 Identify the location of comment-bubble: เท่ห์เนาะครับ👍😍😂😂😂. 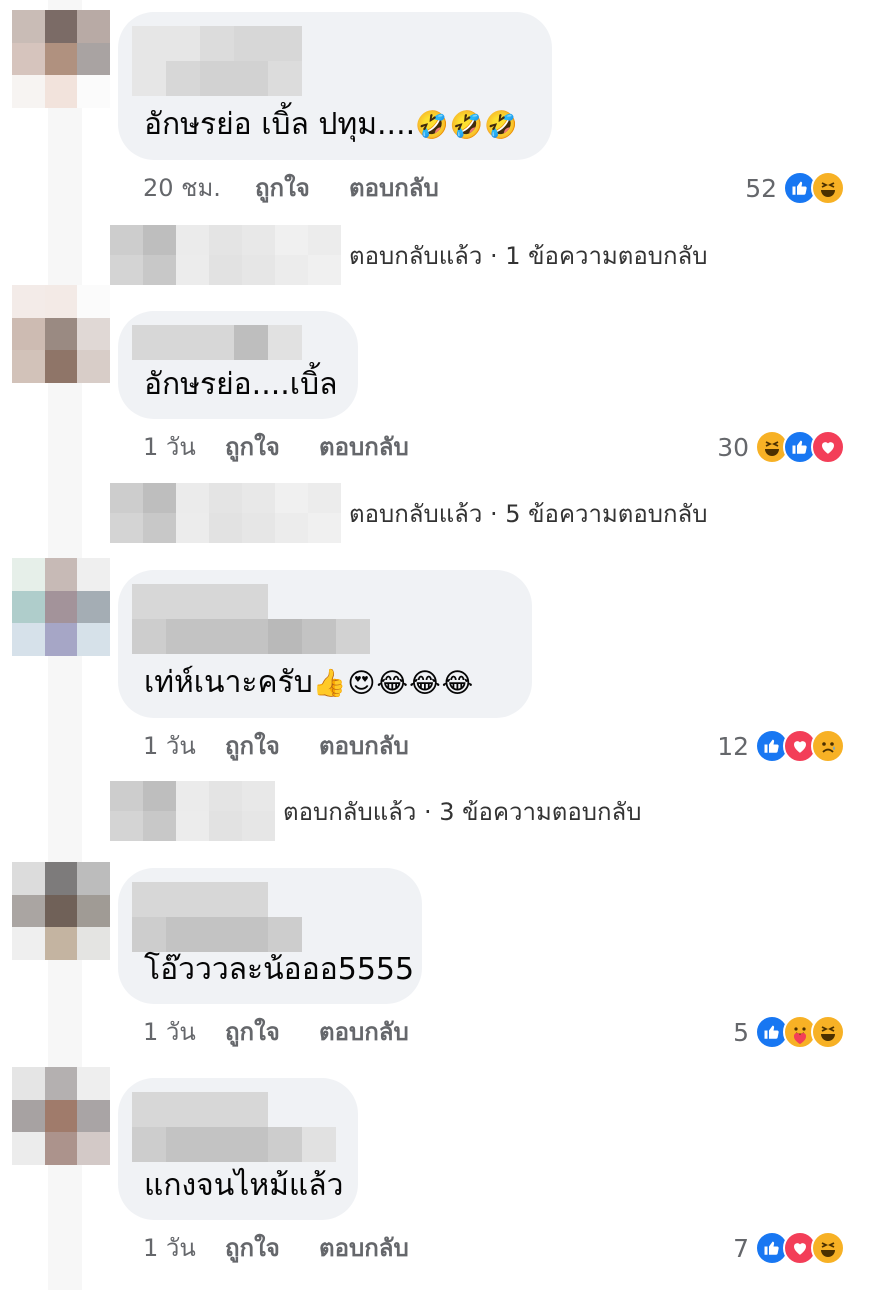
(325, 644).